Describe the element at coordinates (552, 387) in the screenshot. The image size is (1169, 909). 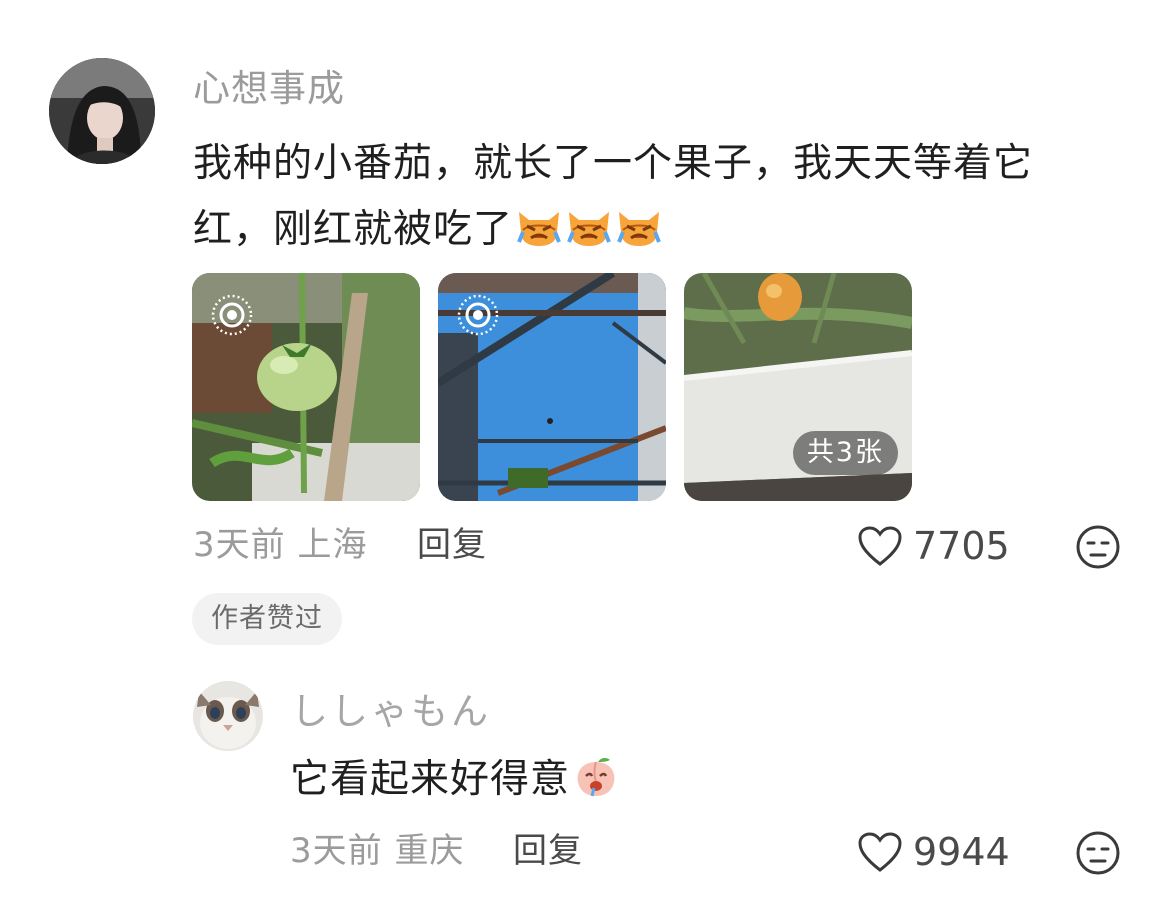
I see `comment-photo-sky` at that location.